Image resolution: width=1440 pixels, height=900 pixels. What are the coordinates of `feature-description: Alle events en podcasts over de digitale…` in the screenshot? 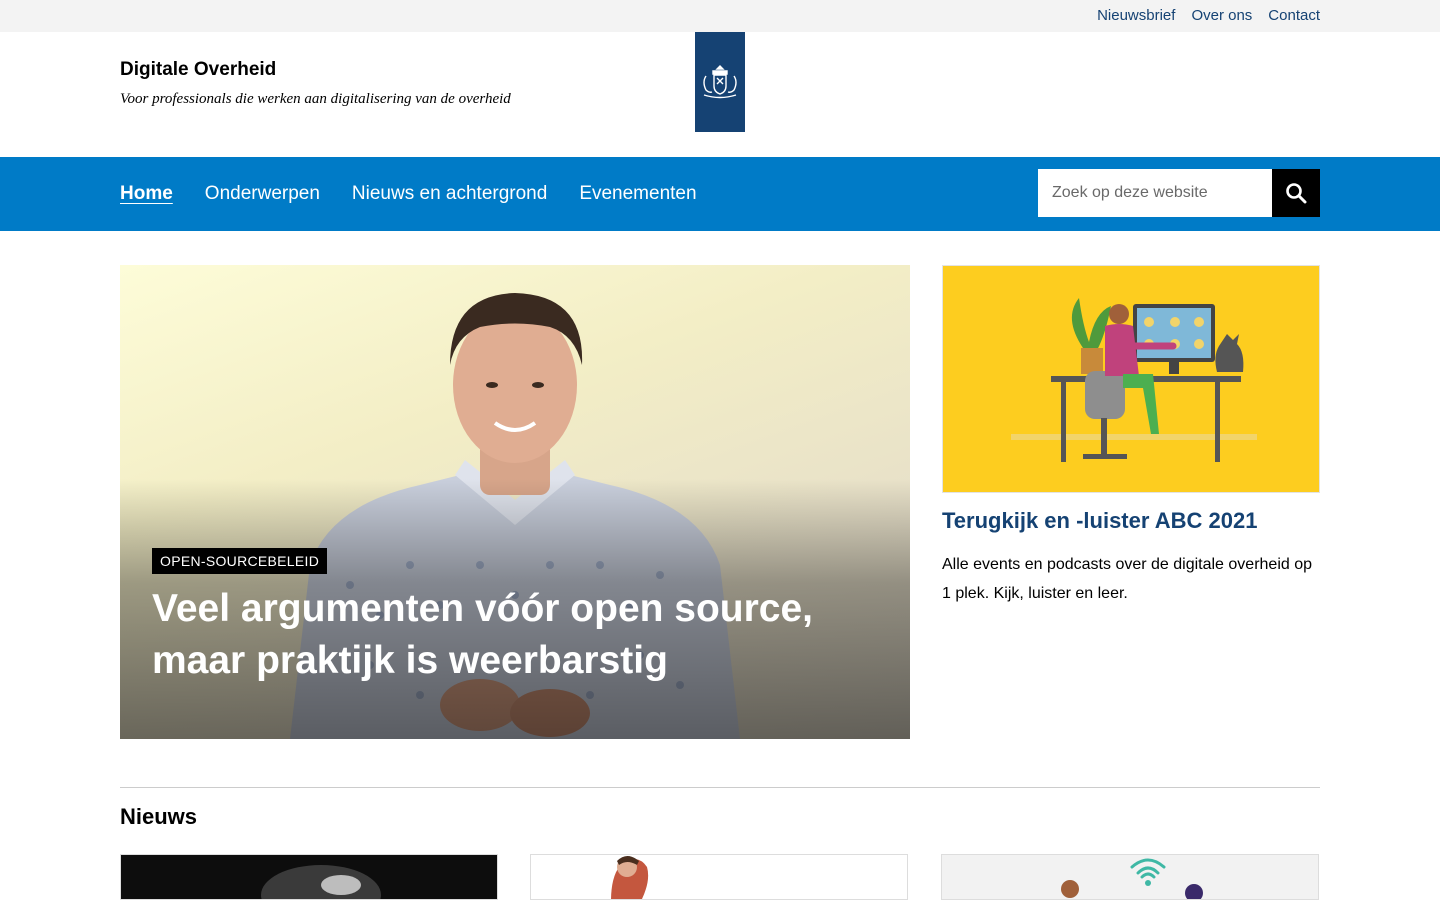 It's located at (1127, 579).